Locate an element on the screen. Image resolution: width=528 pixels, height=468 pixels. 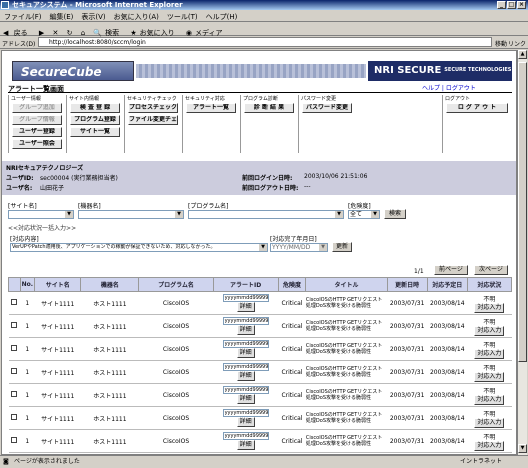
menu-button: グループ追加 is located at coordinates (37, 108).